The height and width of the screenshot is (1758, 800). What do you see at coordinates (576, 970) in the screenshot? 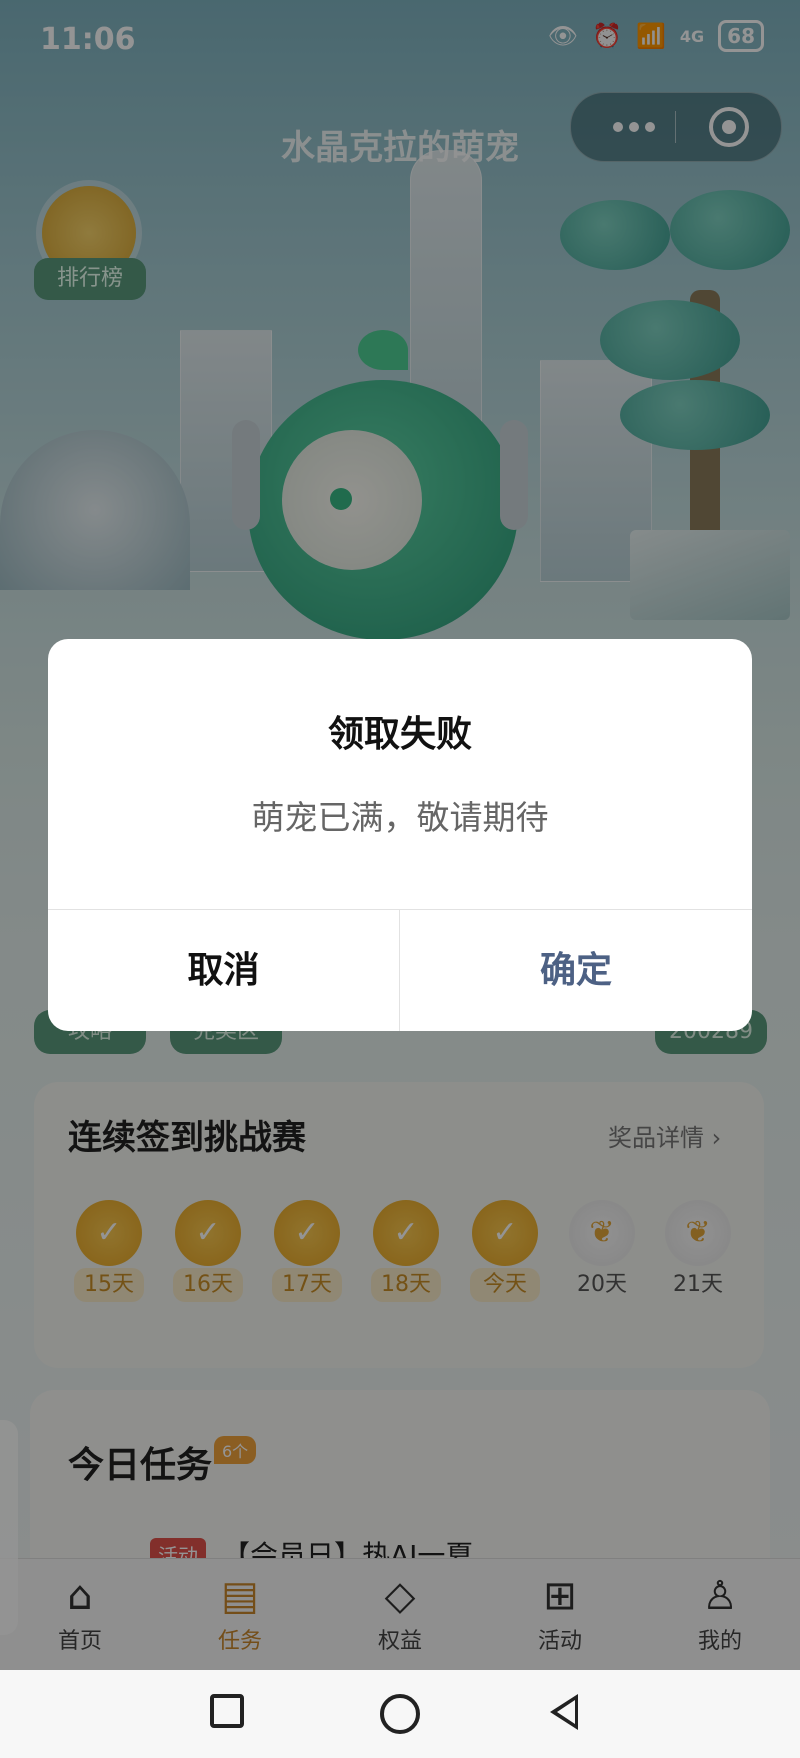
I see `confirm-button: 确定` at bounding box center [576, 970].